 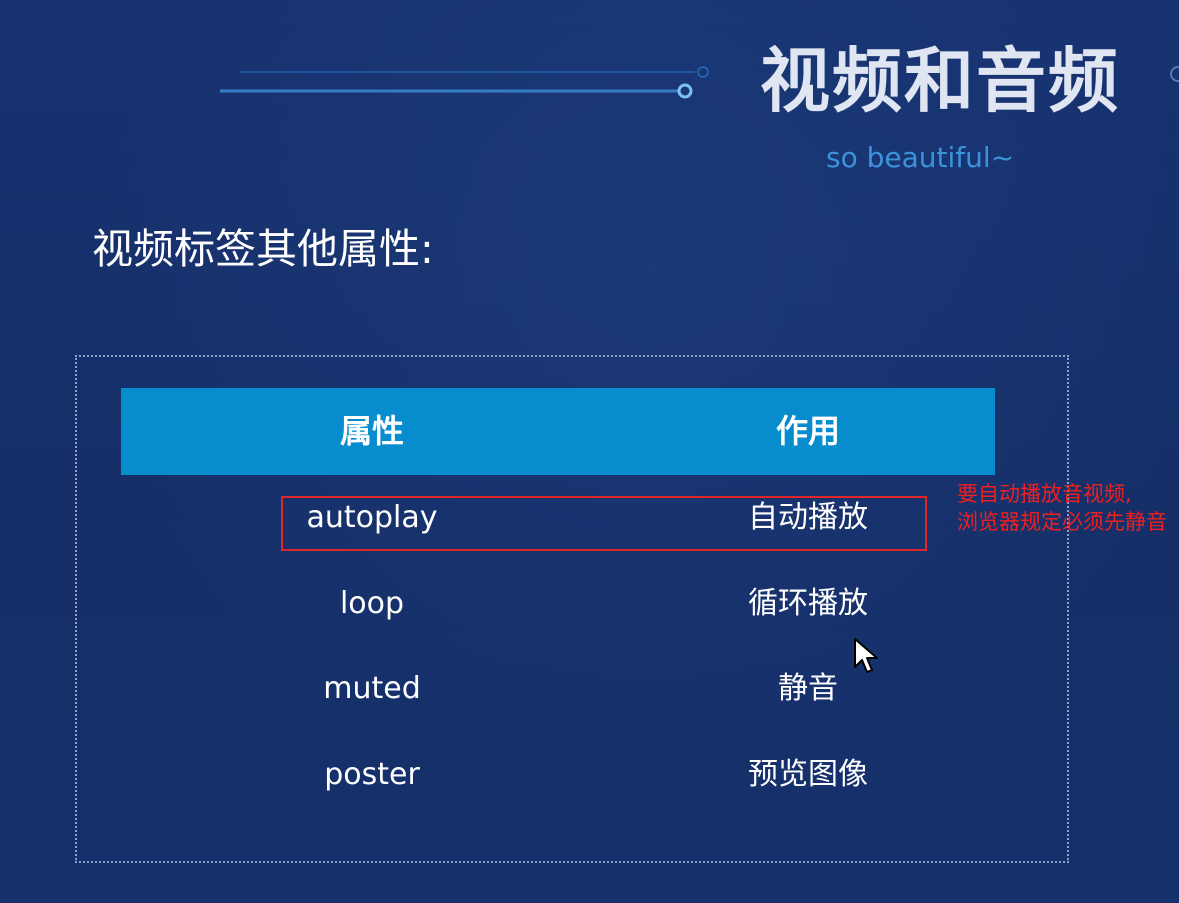 What do you see at coordinates (263, 249) in the screenshot?
I see `section-heading: 视频标签其他属性:` at bounding box center [263, 249].